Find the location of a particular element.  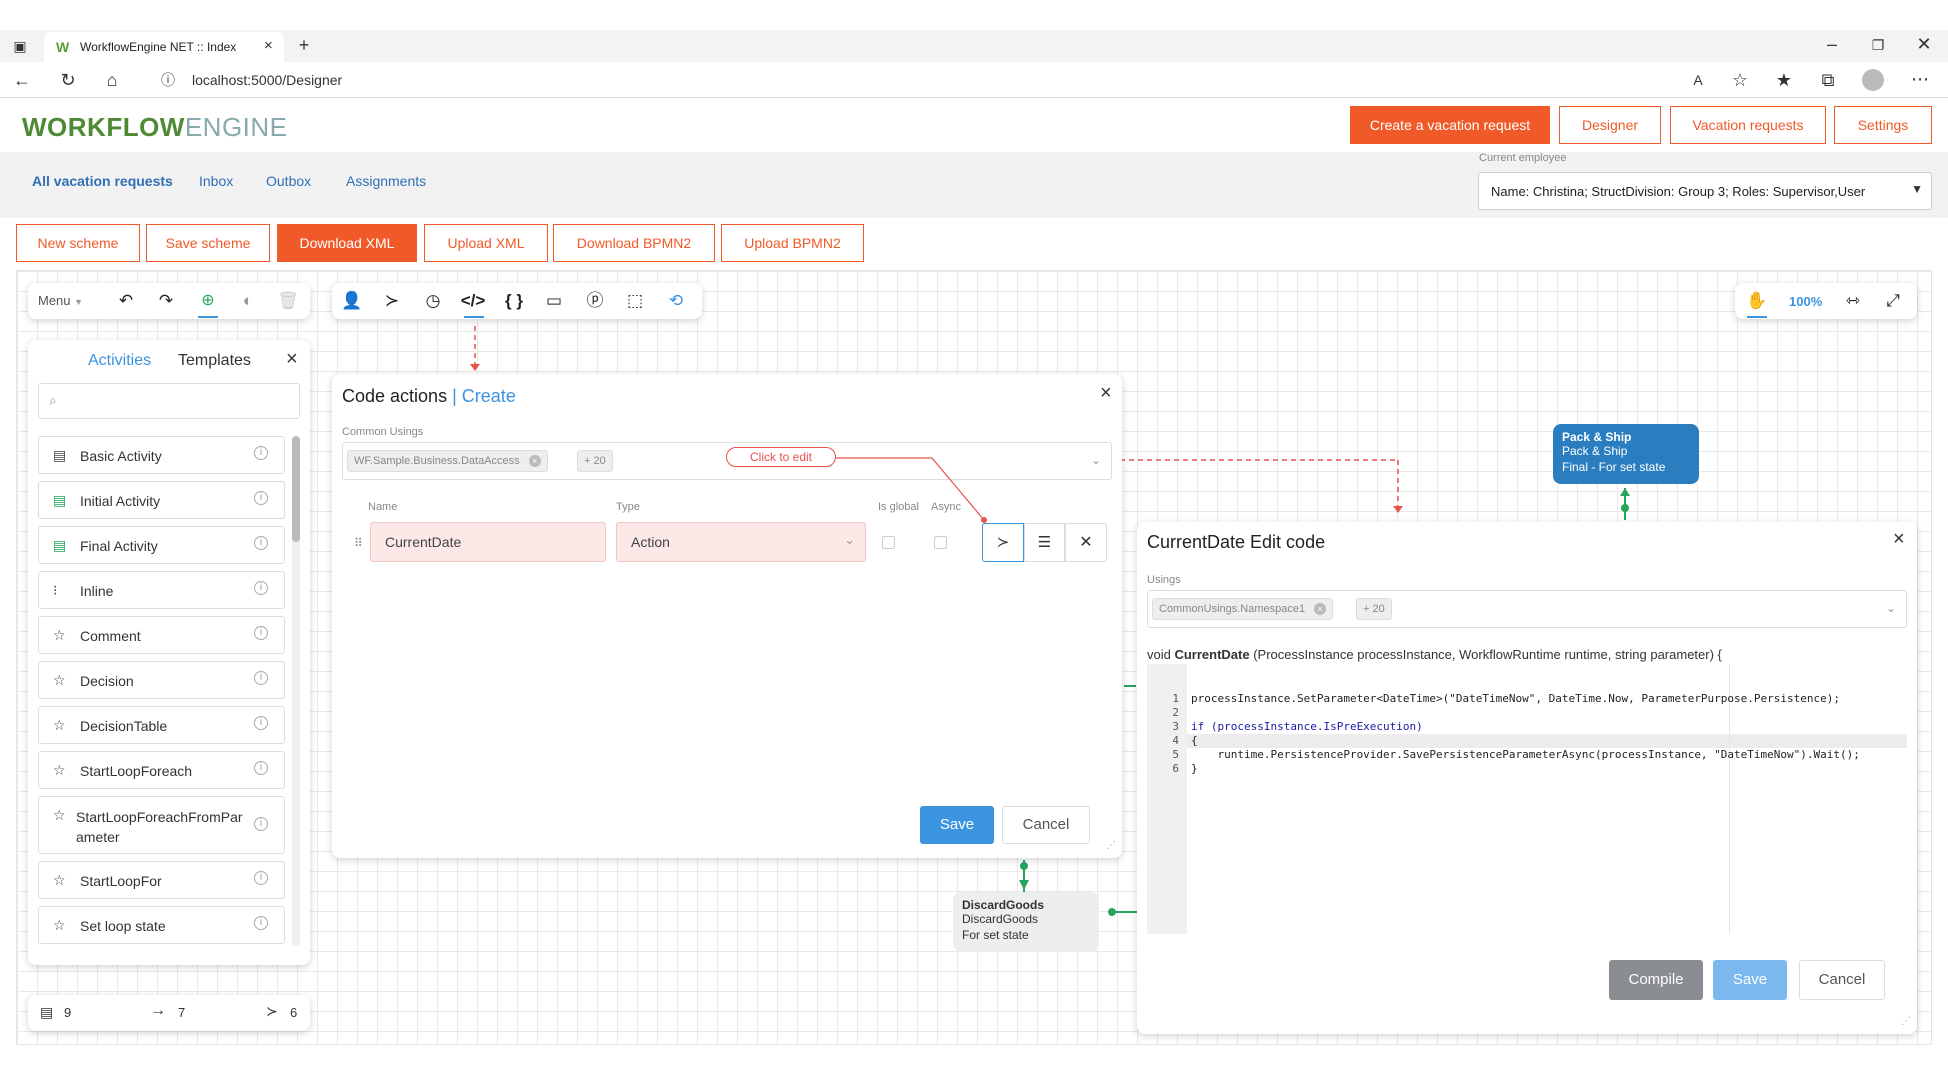

code-line: if (processInstance.IsPreExecution) is located at coordinates (1307, 726).